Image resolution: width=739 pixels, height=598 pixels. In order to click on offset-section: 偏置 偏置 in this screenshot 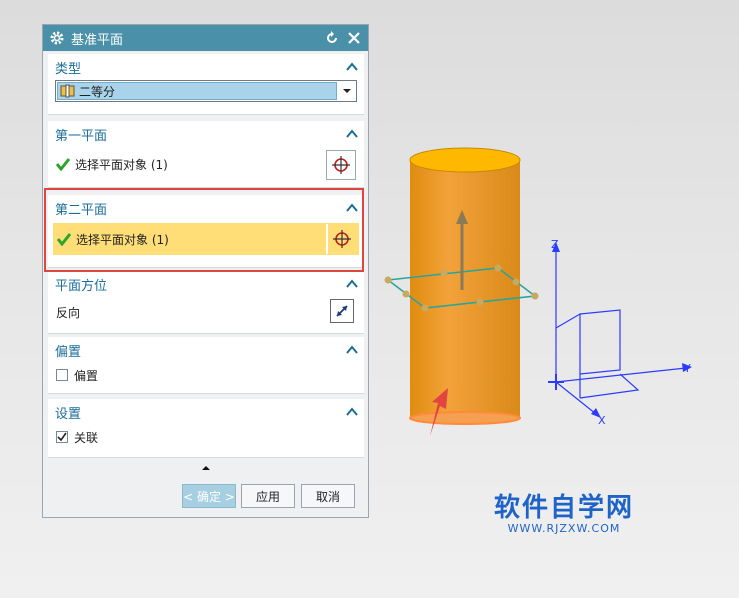, I will do `click(206, 365)`.